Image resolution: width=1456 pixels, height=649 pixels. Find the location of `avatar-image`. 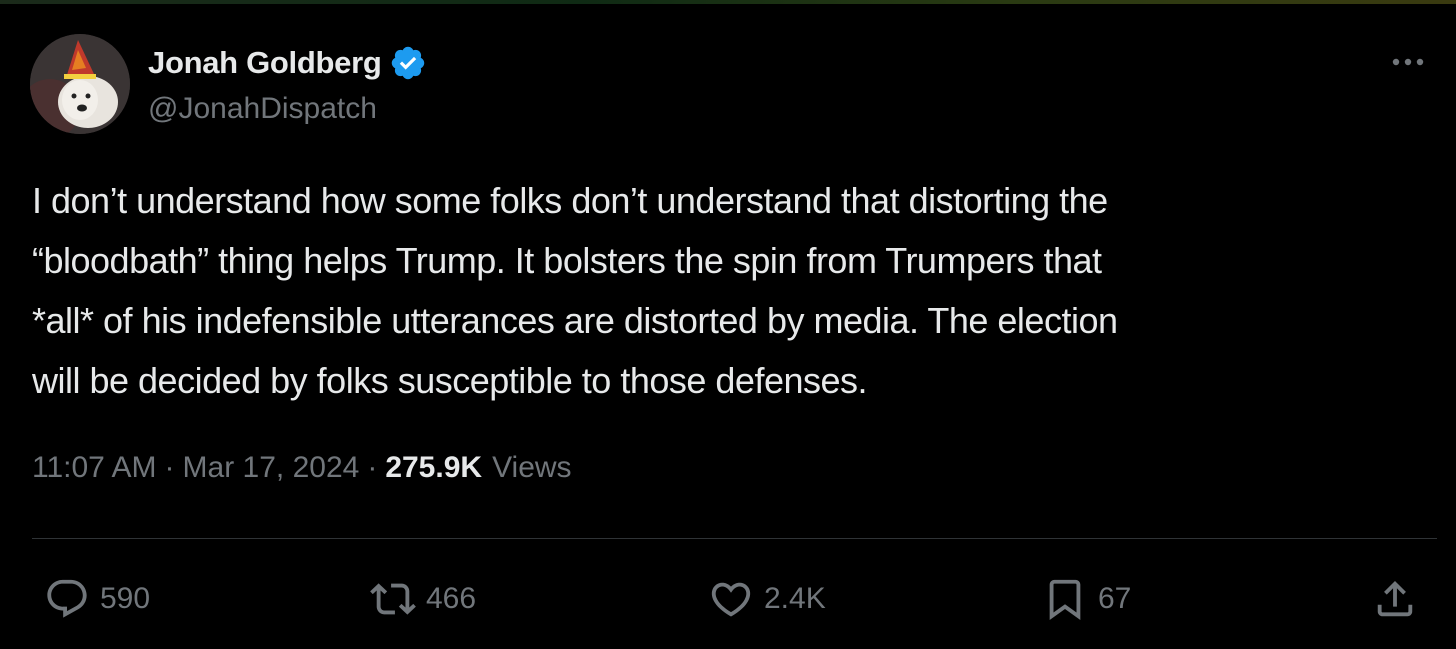

avatar-image is located at coordinates (80, 84).